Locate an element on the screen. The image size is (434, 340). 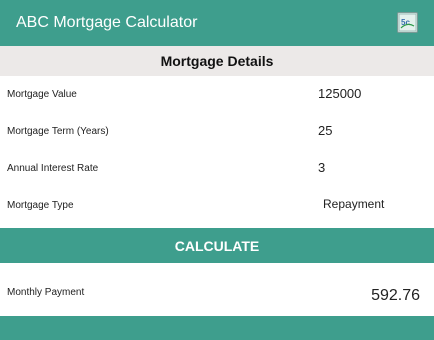
calculator-icon: 5c is located at coordinates (407, 22).